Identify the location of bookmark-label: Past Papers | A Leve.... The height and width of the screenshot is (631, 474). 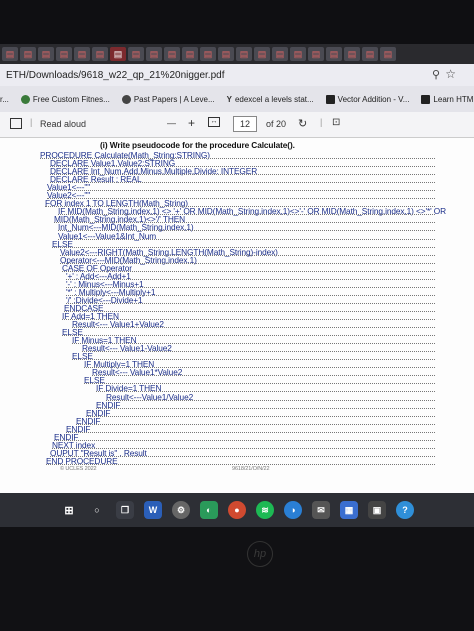
(174, 99).